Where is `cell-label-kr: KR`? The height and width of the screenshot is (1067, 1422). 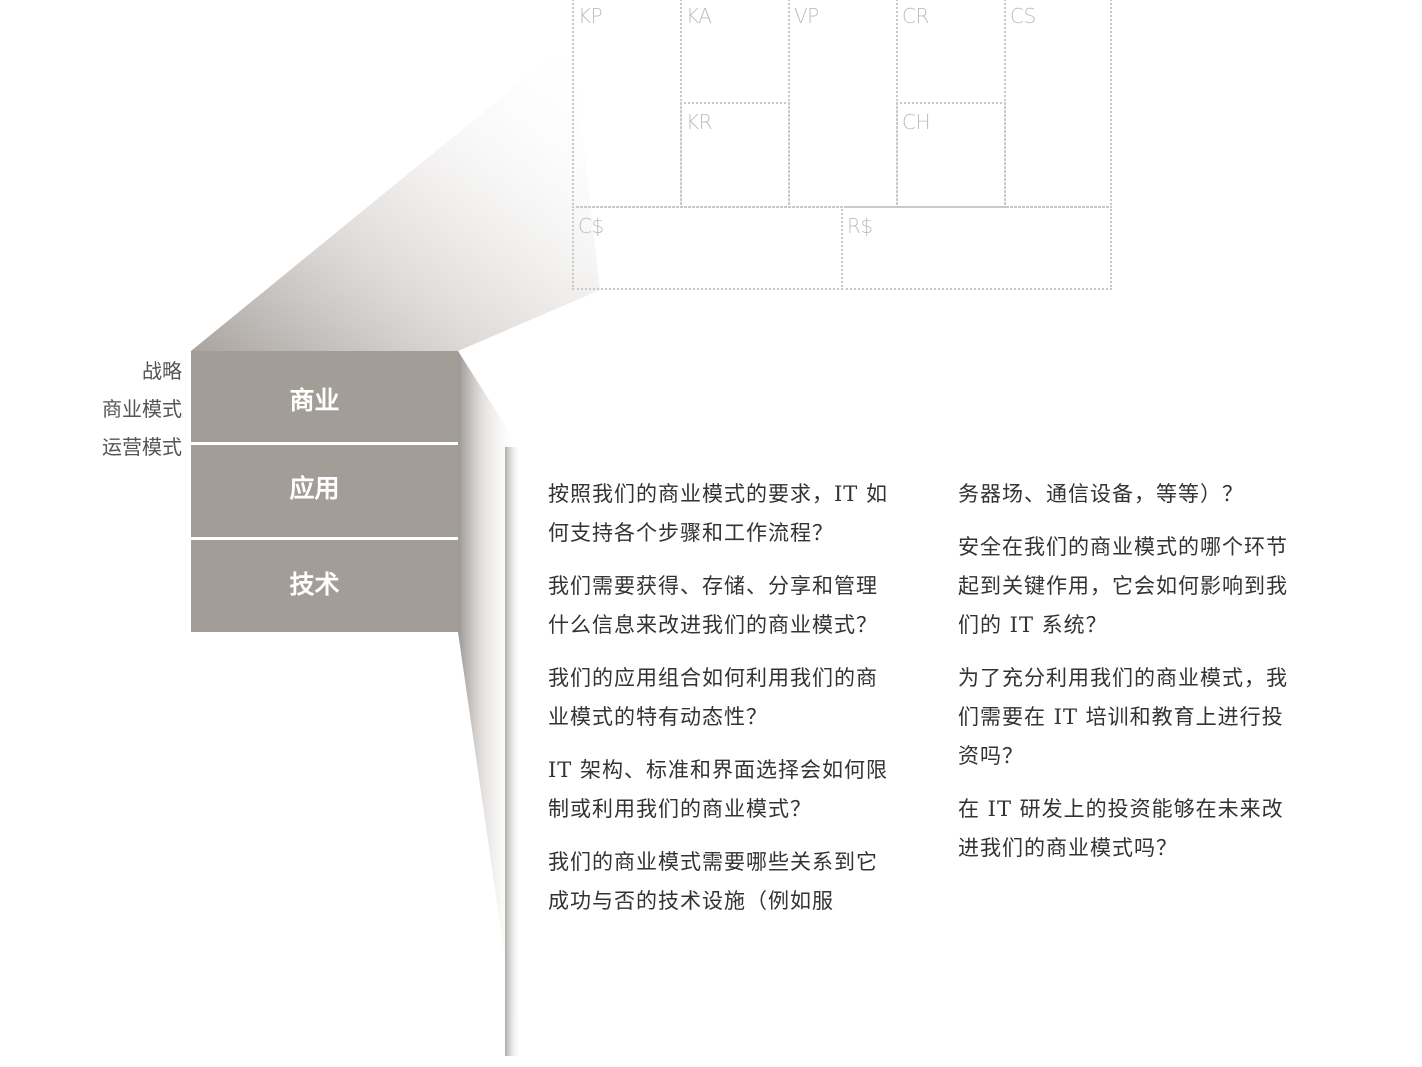 cell-label-kr: KR is located at coordinates (699, 122).